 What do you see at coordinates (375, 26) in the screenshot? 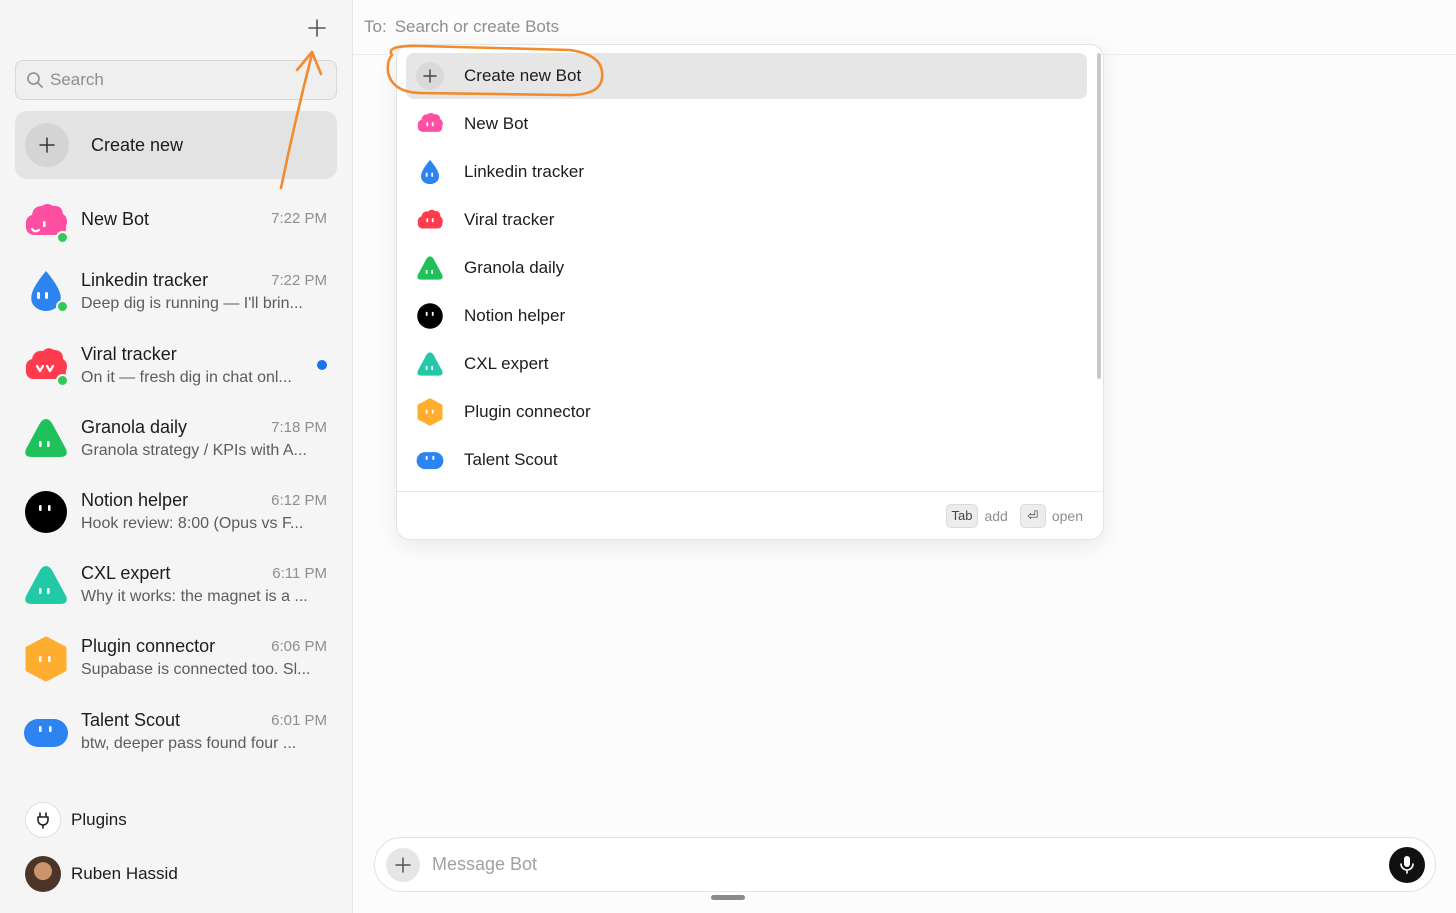
I see `to-label: To:` at bounding box center [375, 26].